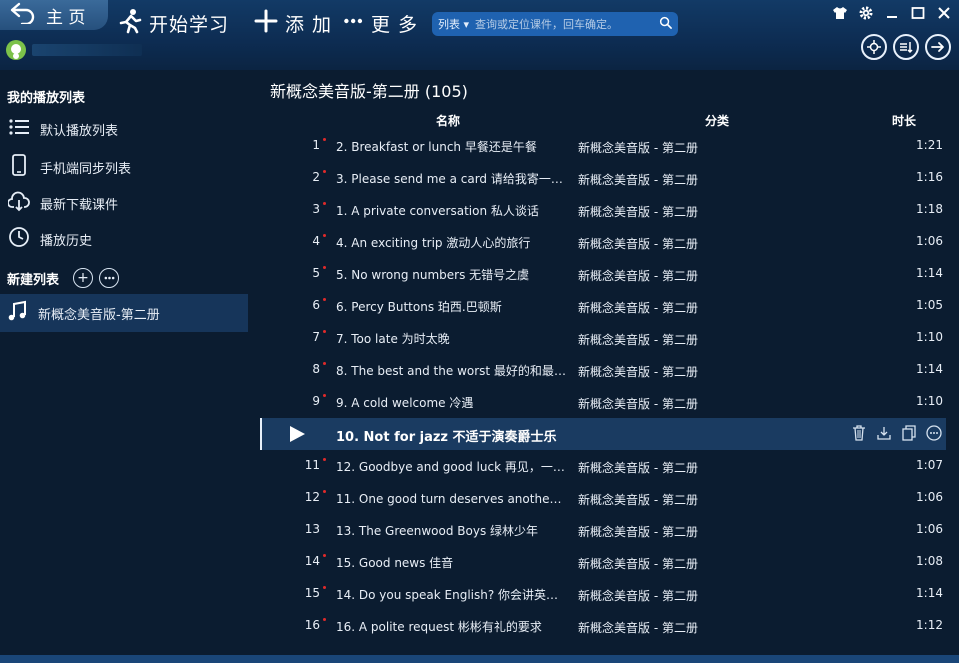 The image size is (959, 663). Describe the element at coordinates (316, 337) in the screenshot. I see `track-number: 7` at that location.